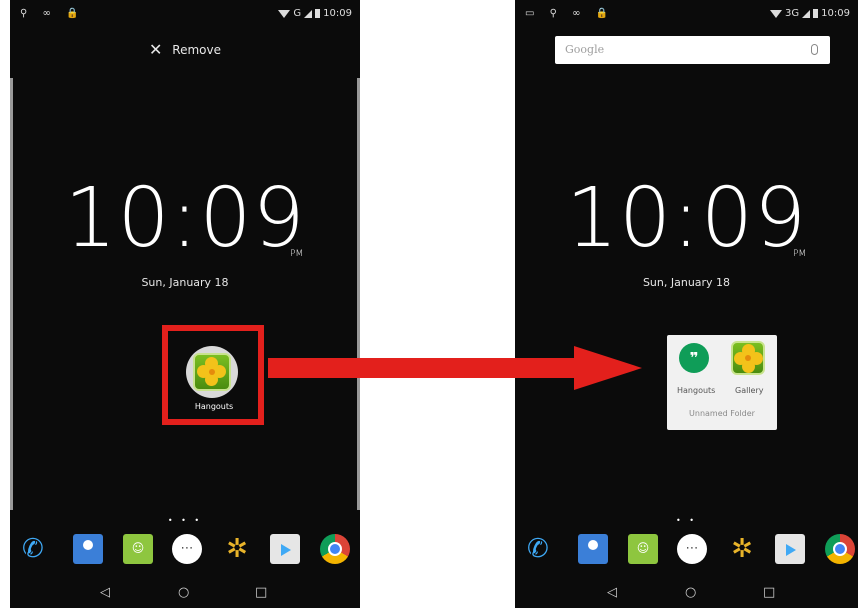  I want to click on microphone-icon, so click(814, 49).